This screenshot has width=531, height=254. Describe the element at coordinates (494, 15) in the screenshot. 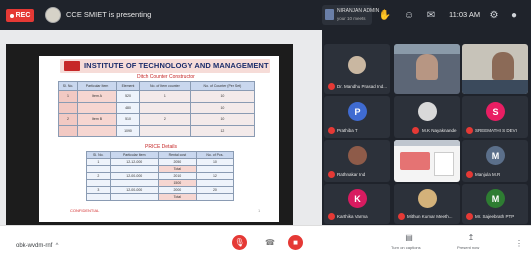

I see `activities-icon: ⚙` at that location.